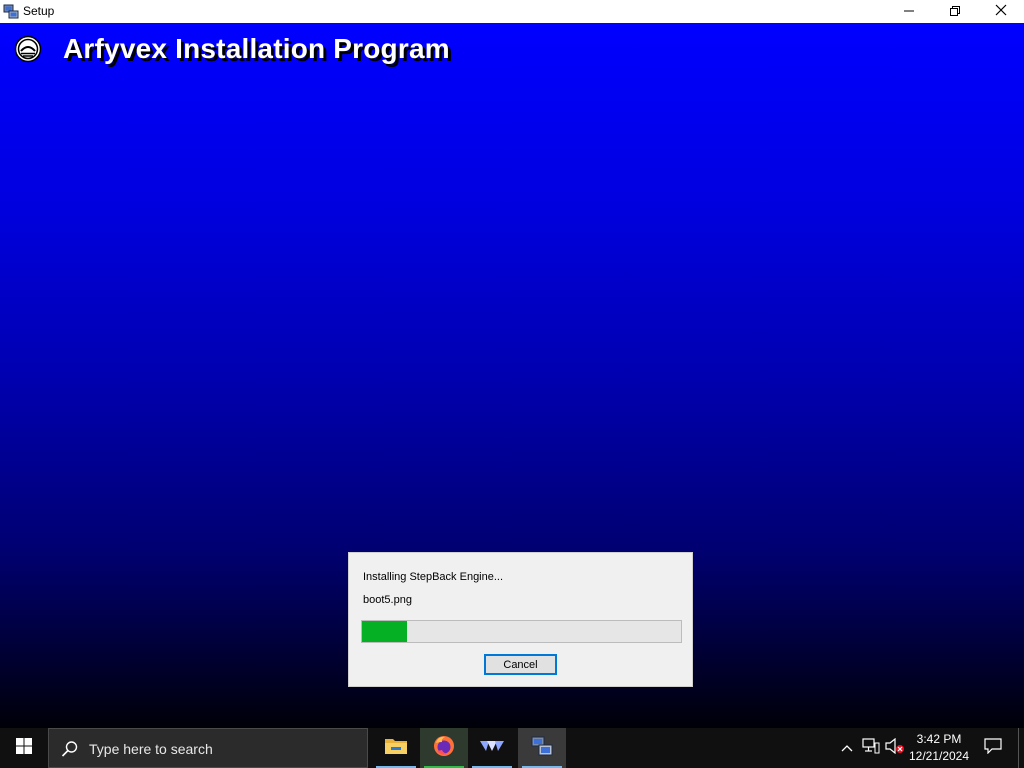  I want to click on volume-muted-icon, so click(895, 748).